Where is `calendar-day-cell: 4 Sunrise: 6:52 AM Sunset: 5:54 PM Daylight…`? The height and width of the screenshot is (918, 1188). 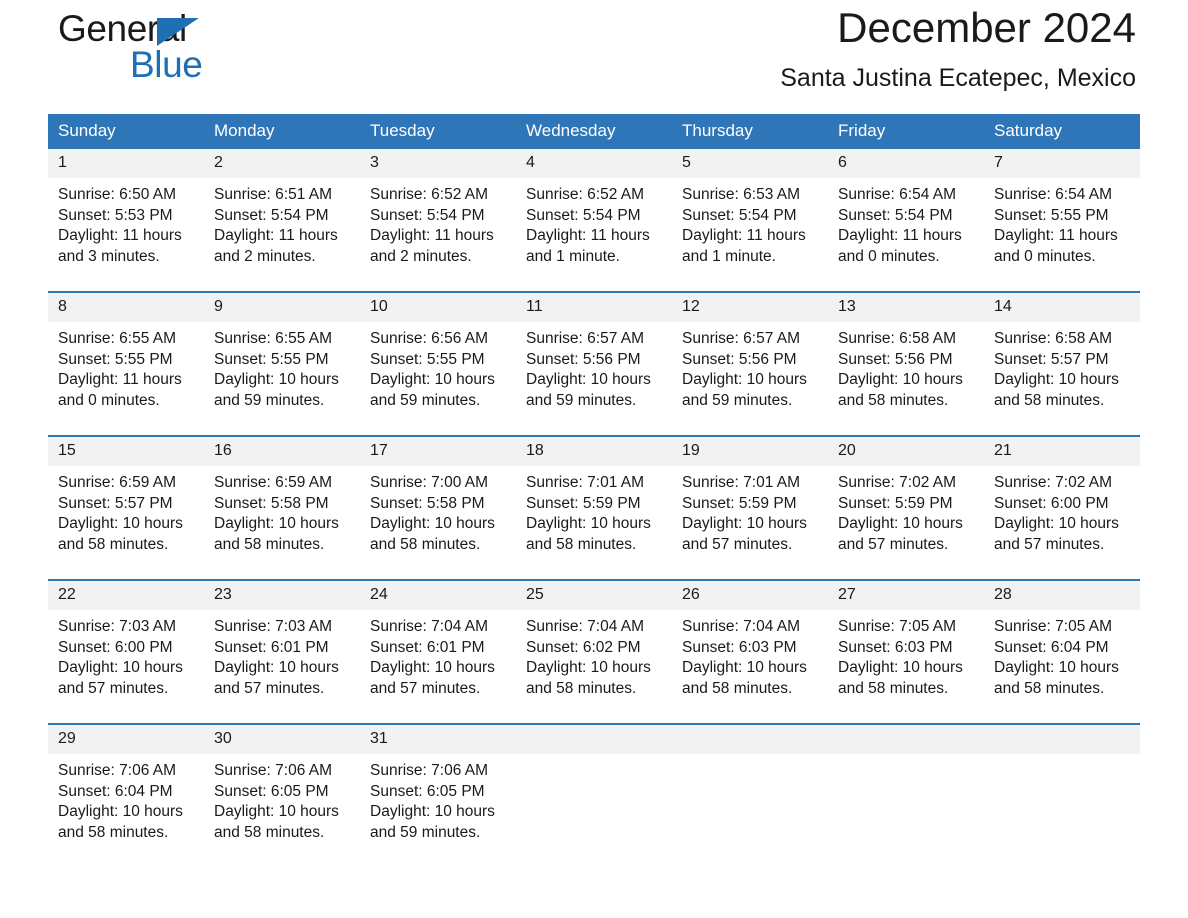
calendar-day-cell: 4 Sunrise: 6:52 AM Sunset: 5:54 PM Daylight… is located at coordinates (594, 220).